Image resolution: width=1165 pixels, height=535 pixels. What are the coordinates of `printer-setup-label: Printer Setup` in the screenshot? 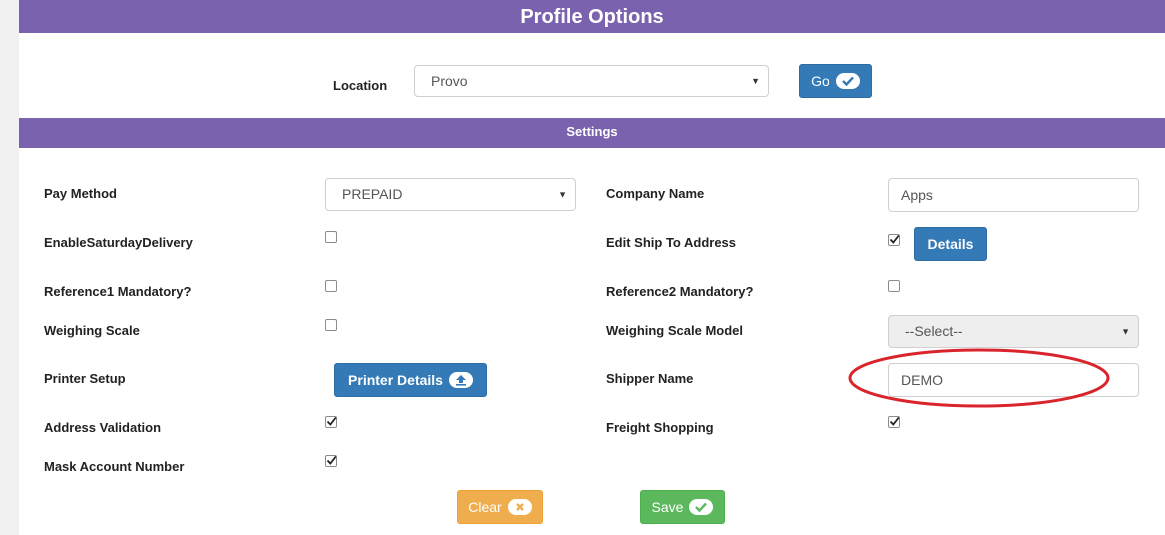 It's located at (85, 378).